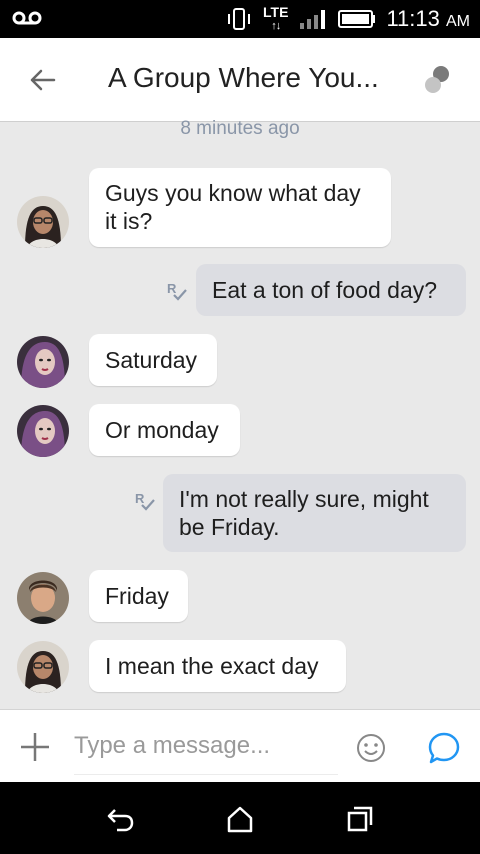  I want to click on back-arrow-icon, so click(120, 820).